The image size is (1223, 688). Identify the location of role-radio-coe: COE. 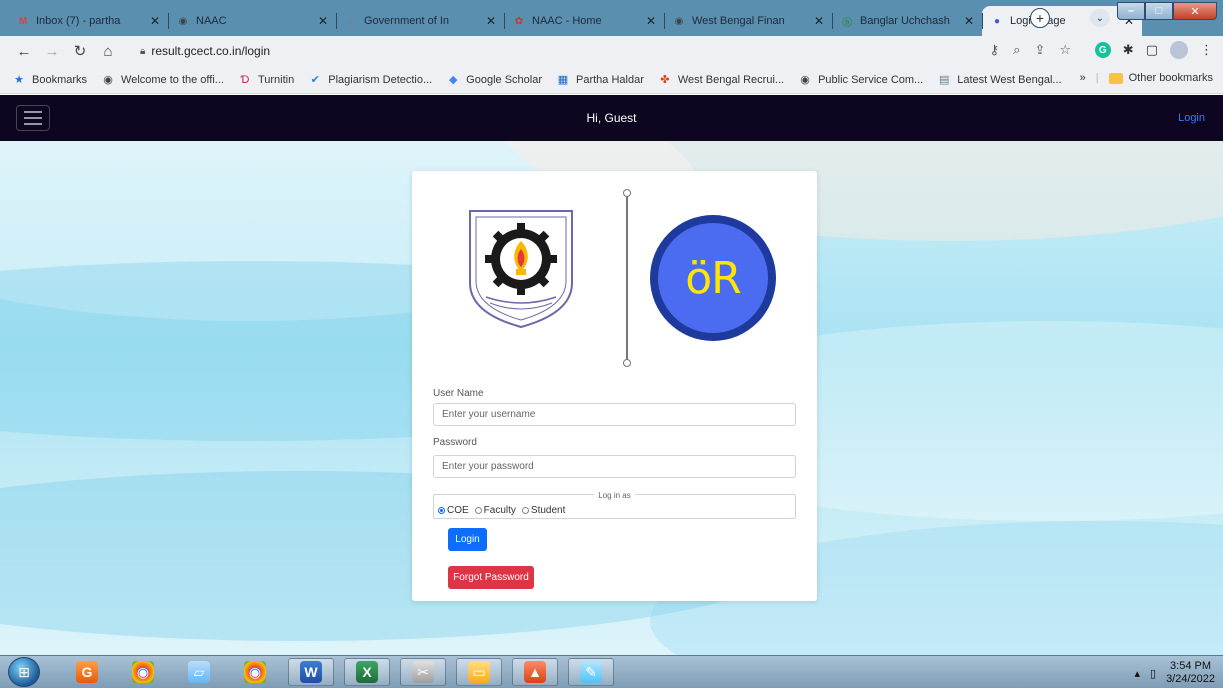
(453, 510).